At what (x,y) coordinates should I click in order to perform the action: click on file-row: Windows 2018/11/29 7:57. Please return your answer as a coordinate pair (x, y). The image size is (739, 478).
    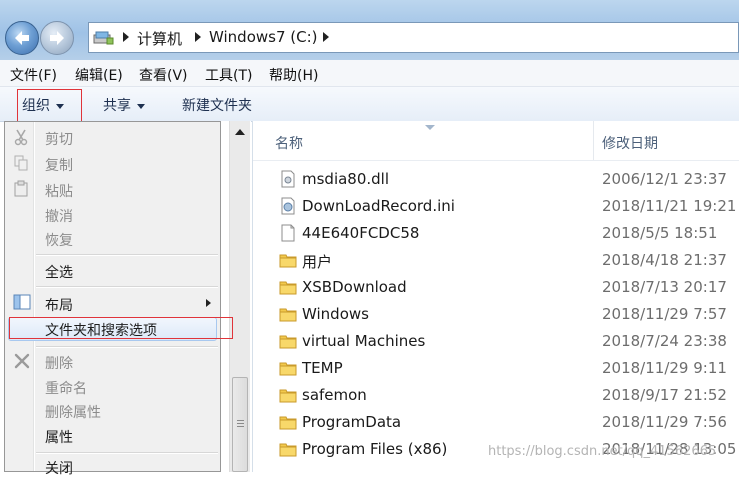
    Looking at the image, I should click on (496, 314).